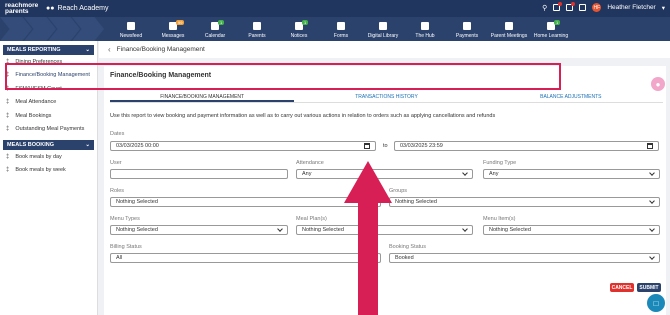 The width and height of the screenshot is (670, 315). Describe the element at coordinates (310, 163) in the screenshot. I see `attendance-label: Attendance` at that location.